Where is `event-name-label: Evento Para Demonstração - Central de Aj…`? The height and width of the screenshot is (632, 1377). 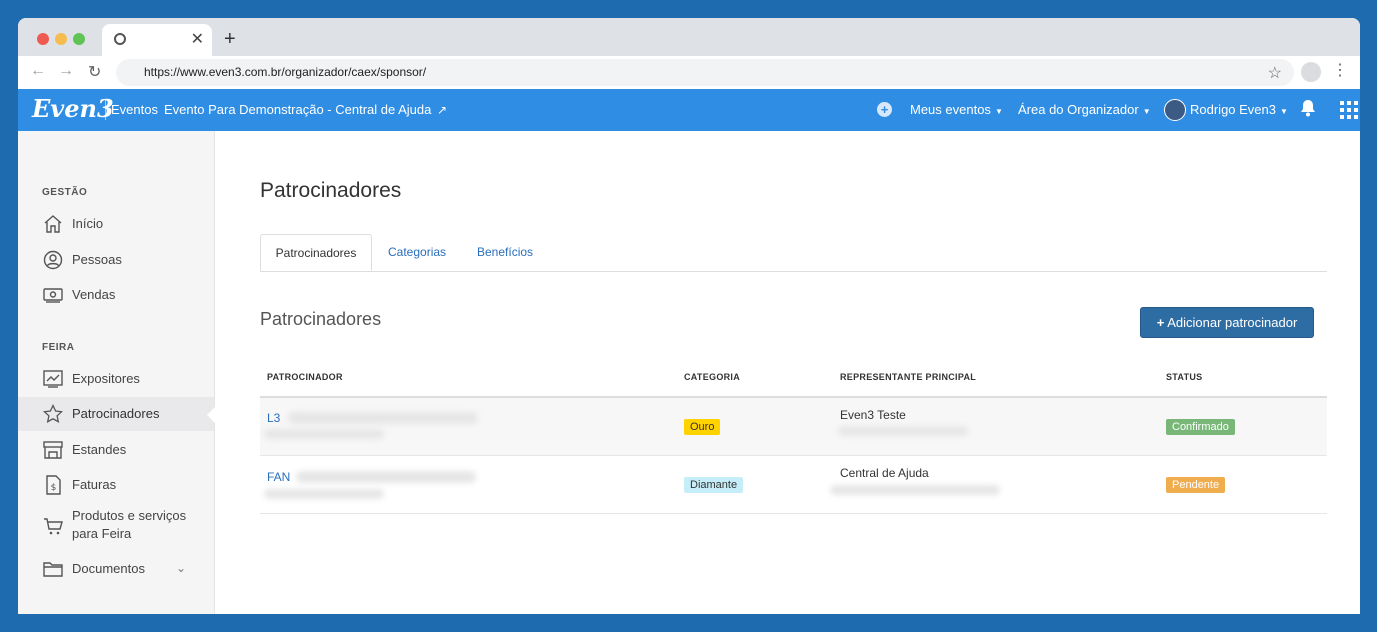
event-name-label: Evento Para Demonstração - Central de Aj… is located at coordinates (298, 109).